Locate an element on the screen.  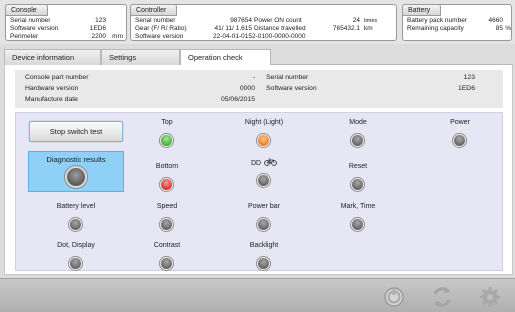
indicator-backlight: Backlight is located at coordinates (264, 261).